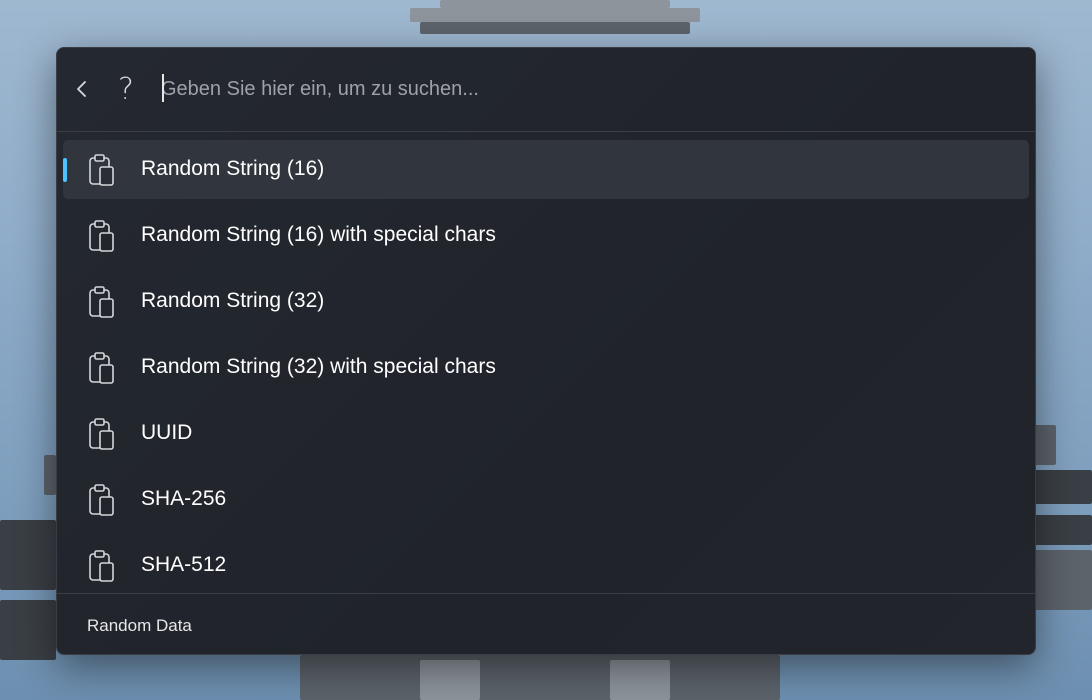 This screenshot has height=700, width=1092. What do you see at coordinates (546, 367) in the screenshot?
I see `list-item: Random String (32) with special chars` at bounding box center [546, 367].